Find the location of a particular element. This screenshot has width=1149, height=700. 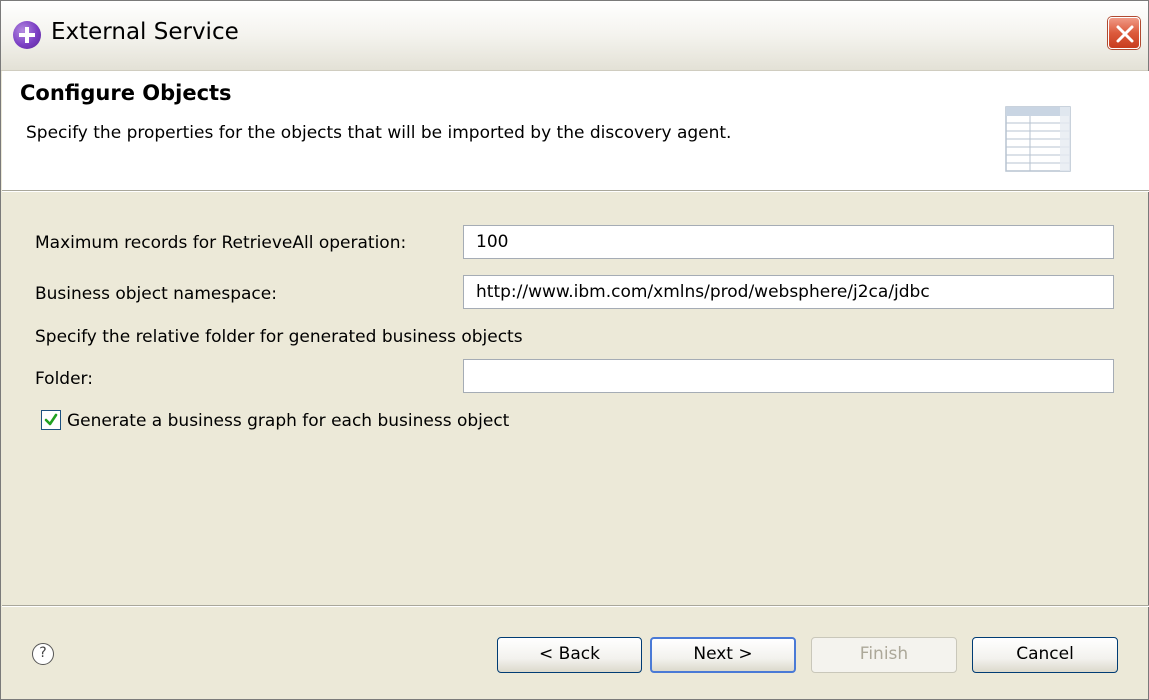

folder-field is located at coordinates (788, 376).